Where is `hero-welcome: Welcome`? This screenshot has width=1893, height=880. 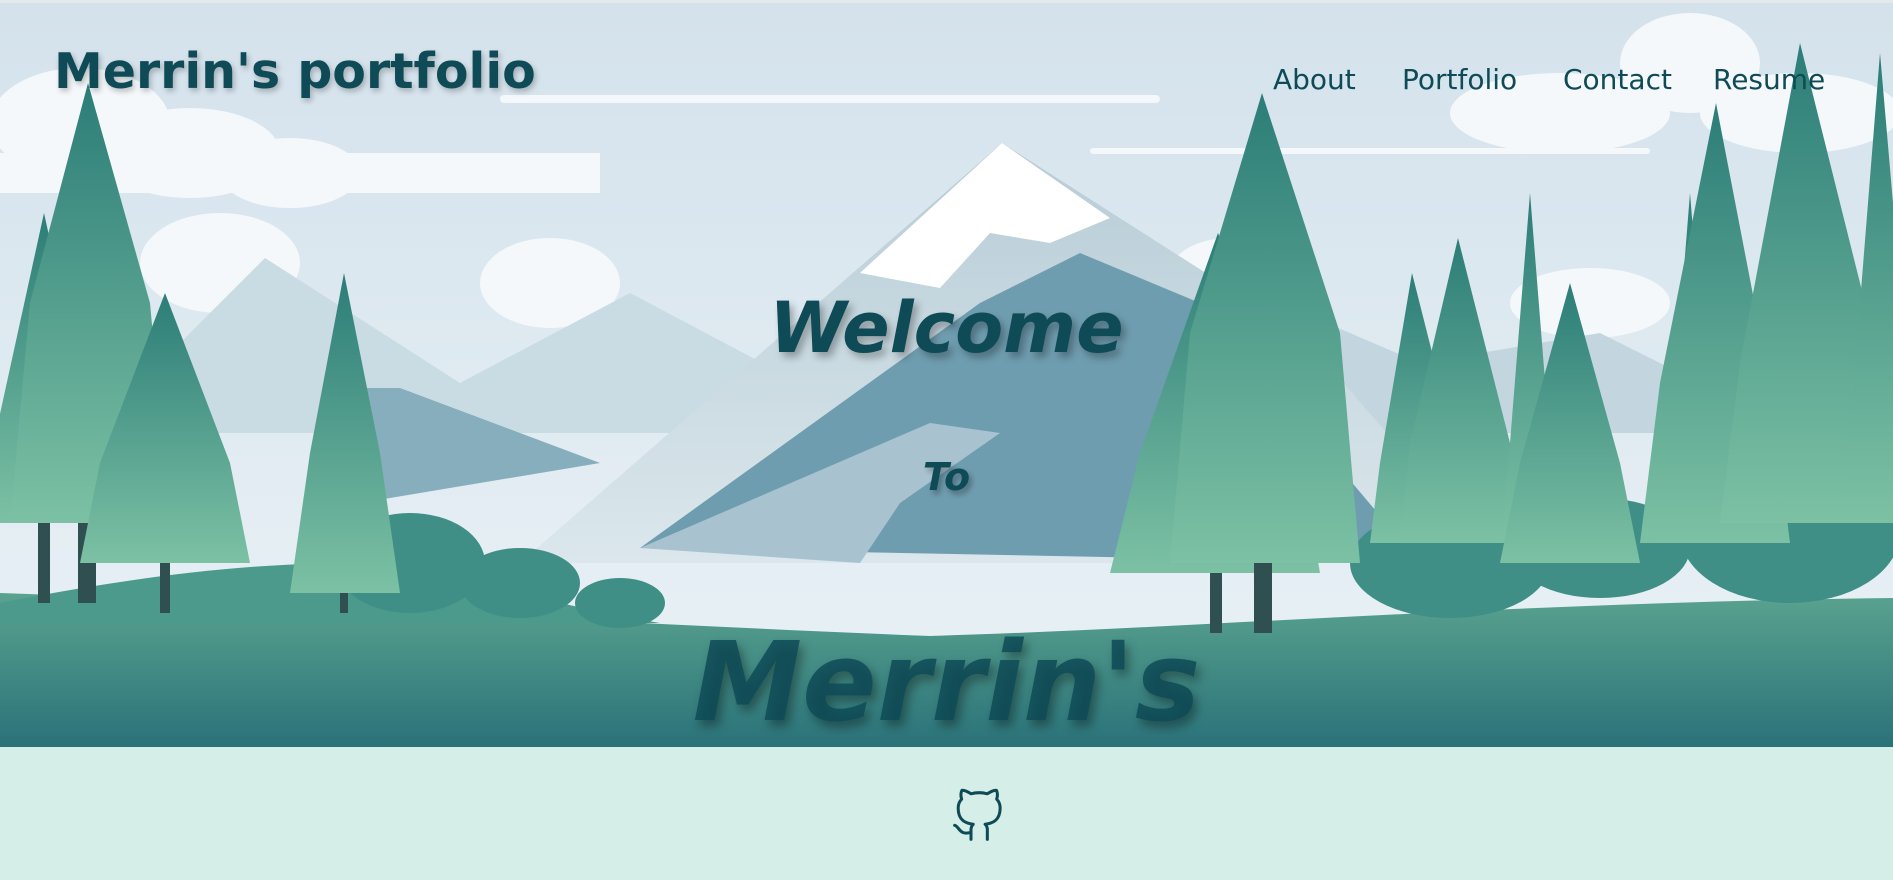 hero-welcome: Welcome is located at coordinates (946, 328).